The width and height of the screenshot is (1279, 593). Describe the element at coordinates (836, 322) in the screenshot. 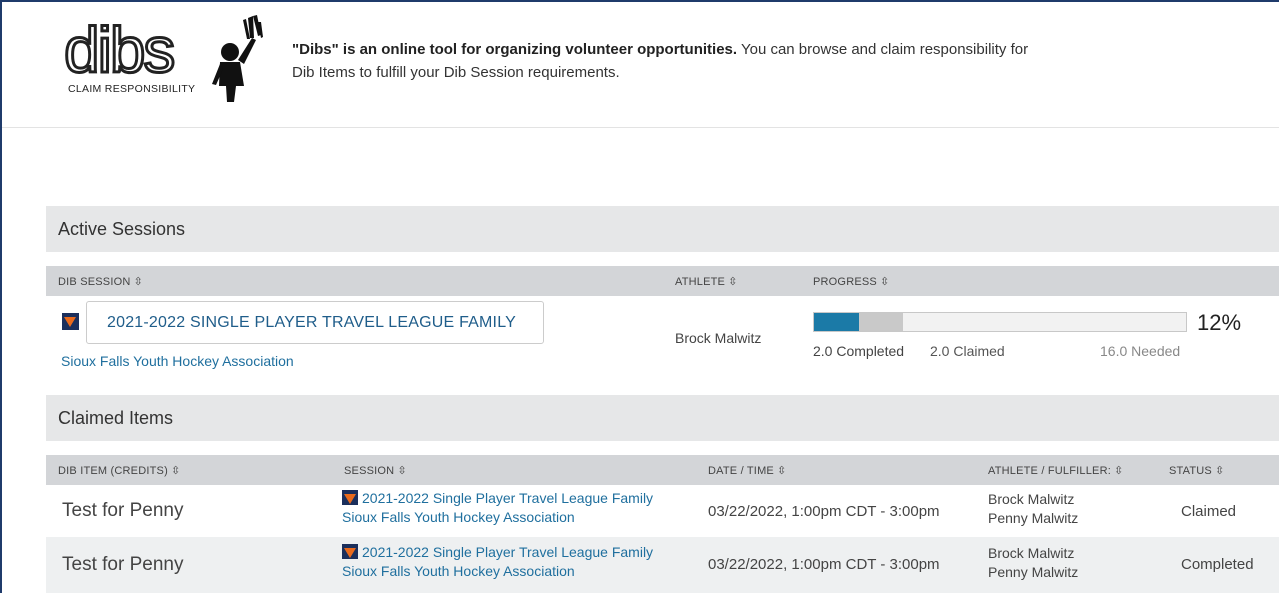

I see `progress-completed-fill` at that location.